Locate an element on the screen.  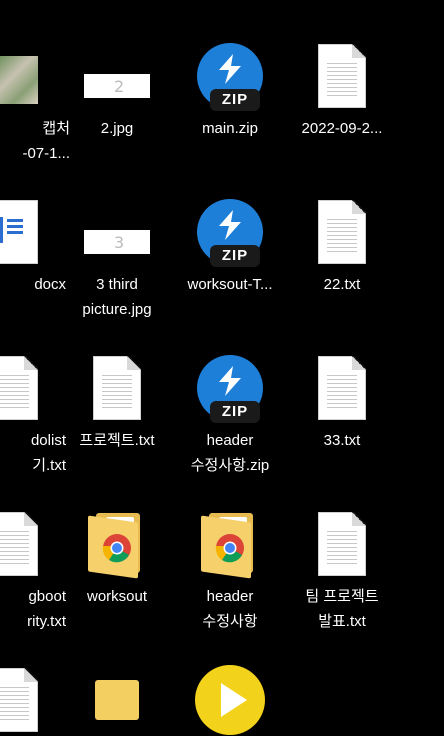
desktop-item-partial-media is located at coordinates (230, 700).